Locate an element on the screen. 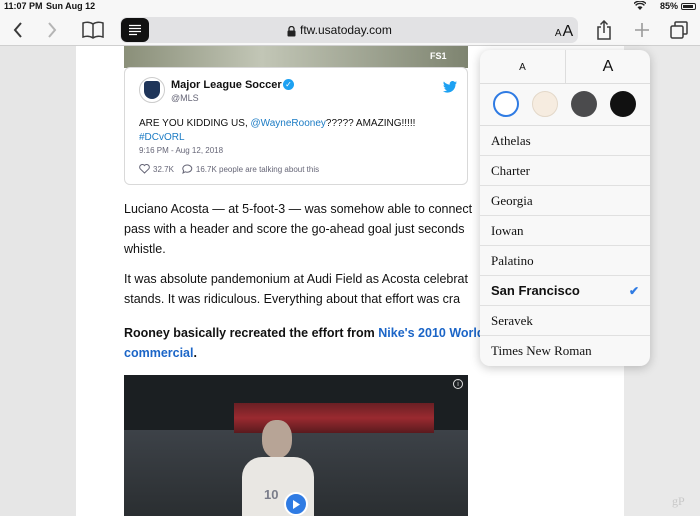 Image resolution: width=700 pixels, height=516 pixels. paragraph-text: . is located at coordinates (195, 353).